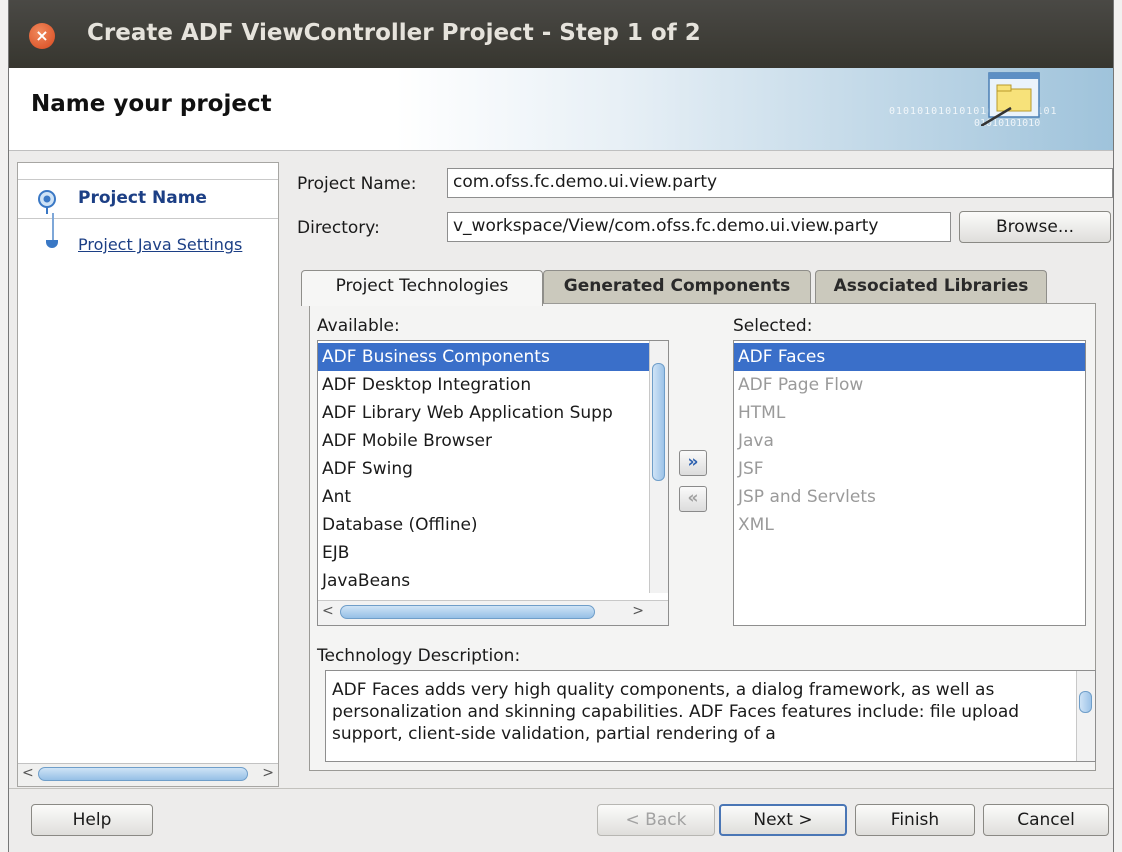 This screenshot has width=1122, height=852. Describe the element at coordinates (783, 820) in the screenshot. I see `next-button: Next >` at that location.